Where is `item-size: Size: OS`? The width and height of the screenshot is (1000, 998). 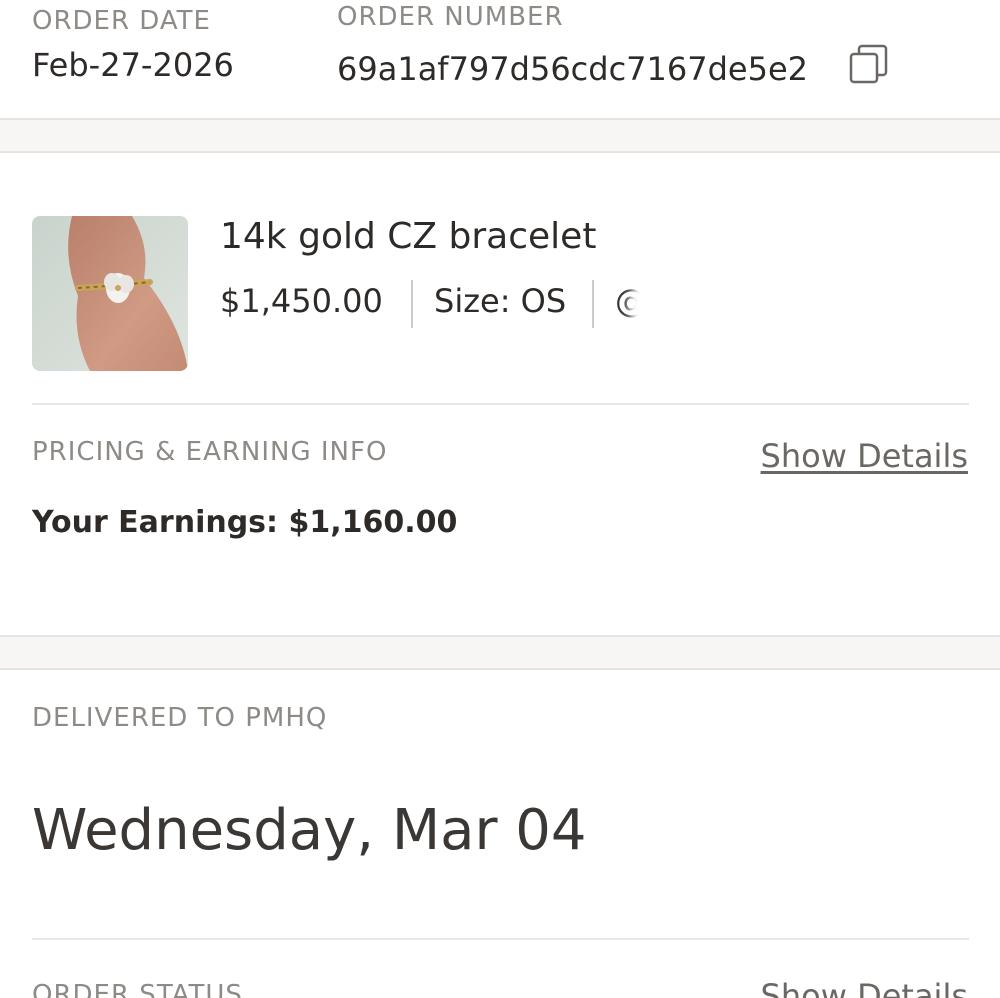 item-size: Size: OS is located at coordinates (500, 301).